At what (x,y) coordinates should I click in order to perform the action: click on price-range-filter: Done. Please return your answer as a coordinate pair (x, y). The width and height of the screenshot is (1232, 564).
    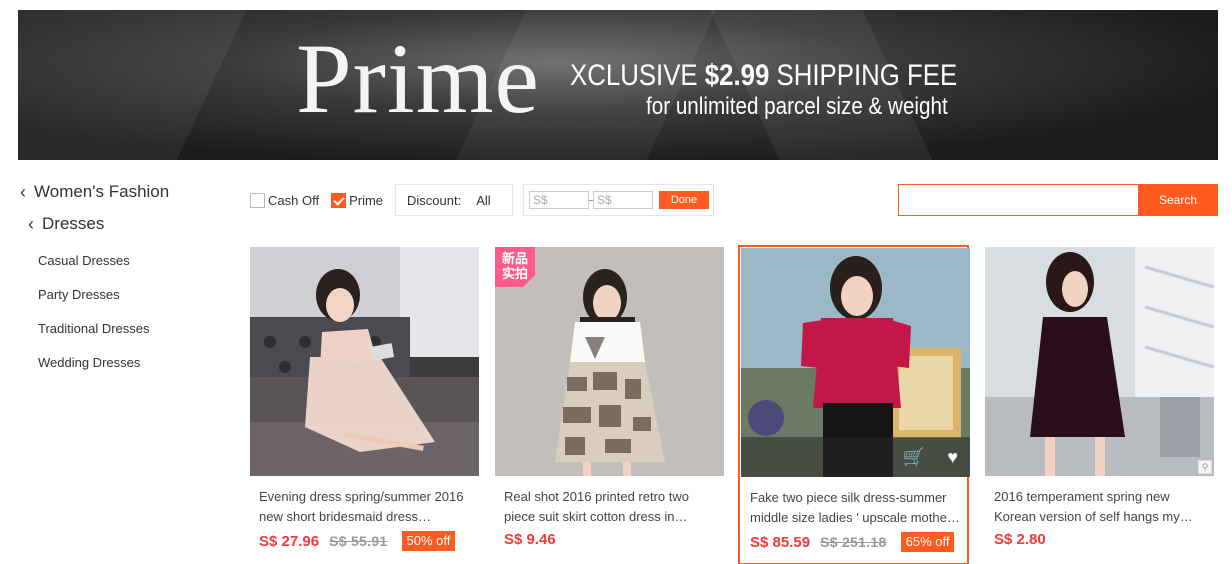
    Looking at the image, I should click on (619, 200).